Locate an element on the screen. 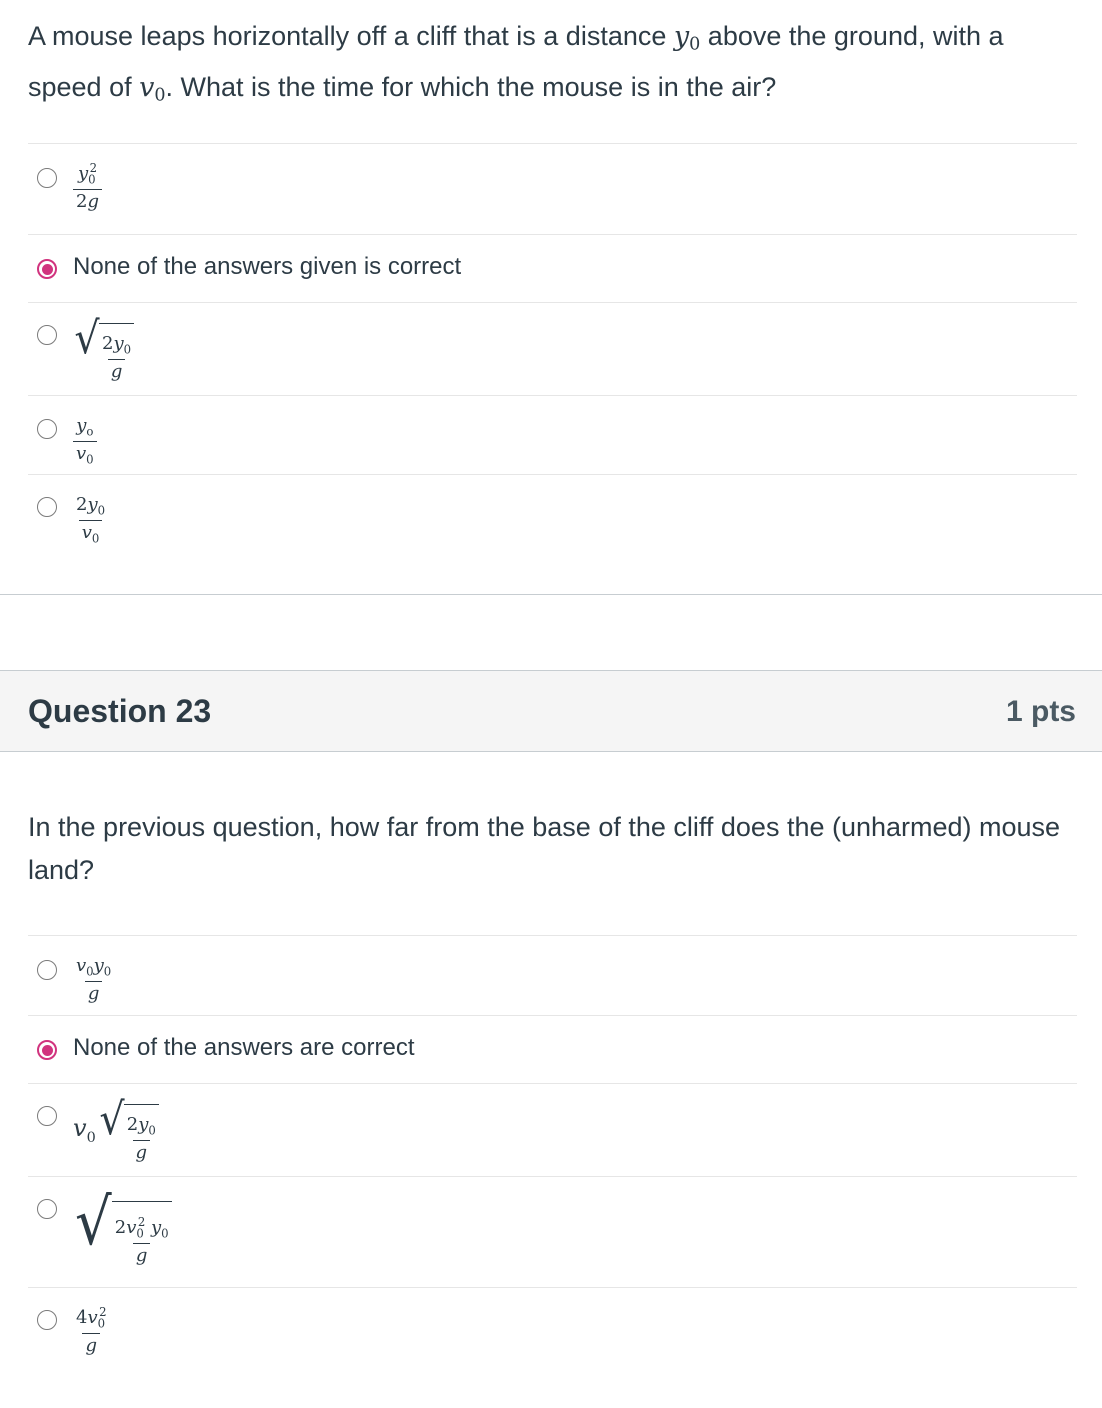  answer-option: √ 2y0 g is located at coordinates (552, 348).